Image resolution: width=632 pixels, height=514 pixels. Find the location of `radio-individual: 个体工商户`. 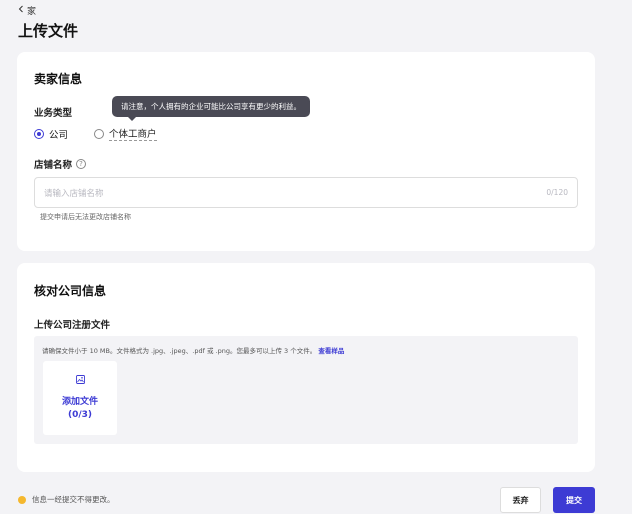

radio-individual: 个体工商户 is located at coordinates (125, 133).